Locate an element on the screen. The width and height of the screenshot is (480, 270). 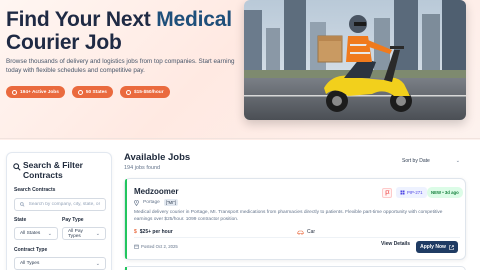
job-location: Portage ["MI"] is located at coordinates (156, 202).